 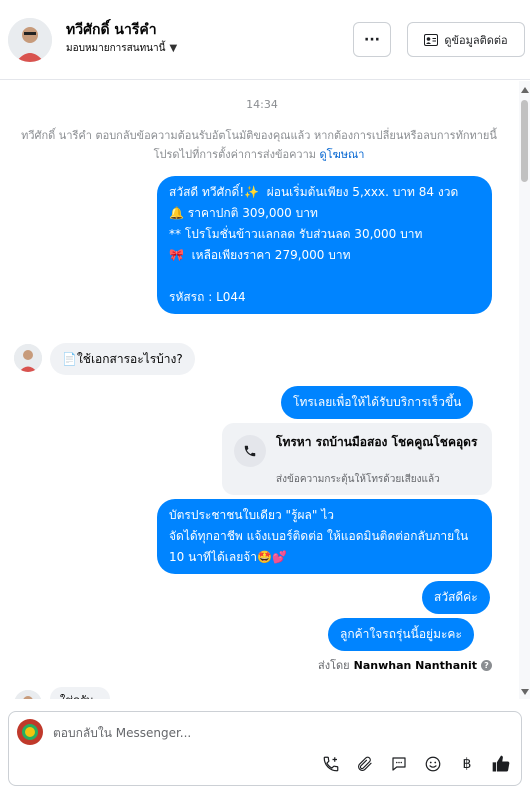 I want to click on saved-reply-icon, so click(x=399, y=764).